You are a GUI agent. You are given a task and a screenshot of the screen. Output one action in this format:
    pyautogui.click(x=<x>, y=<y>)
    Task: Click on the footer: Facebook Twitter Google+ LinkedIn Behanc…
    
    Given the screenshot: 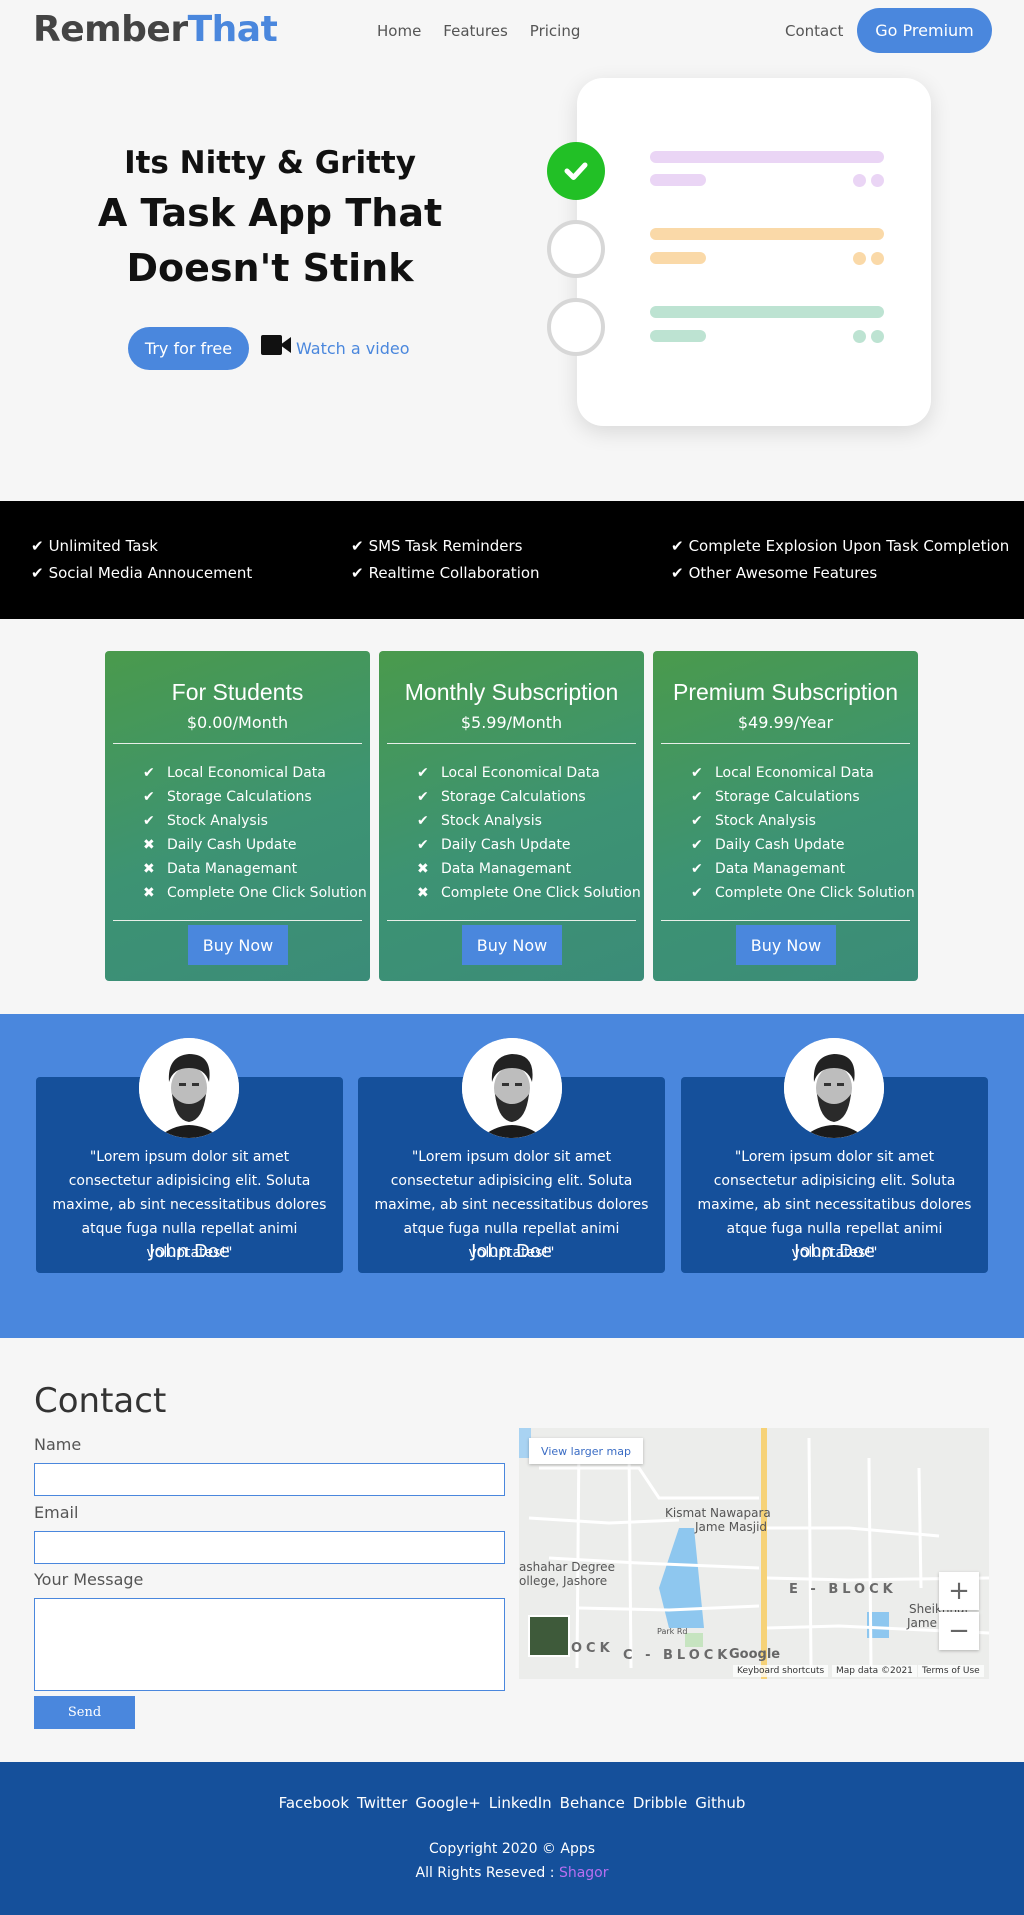 What is the action you would take?
    pyautogui.click(x=512, y=1838)
    